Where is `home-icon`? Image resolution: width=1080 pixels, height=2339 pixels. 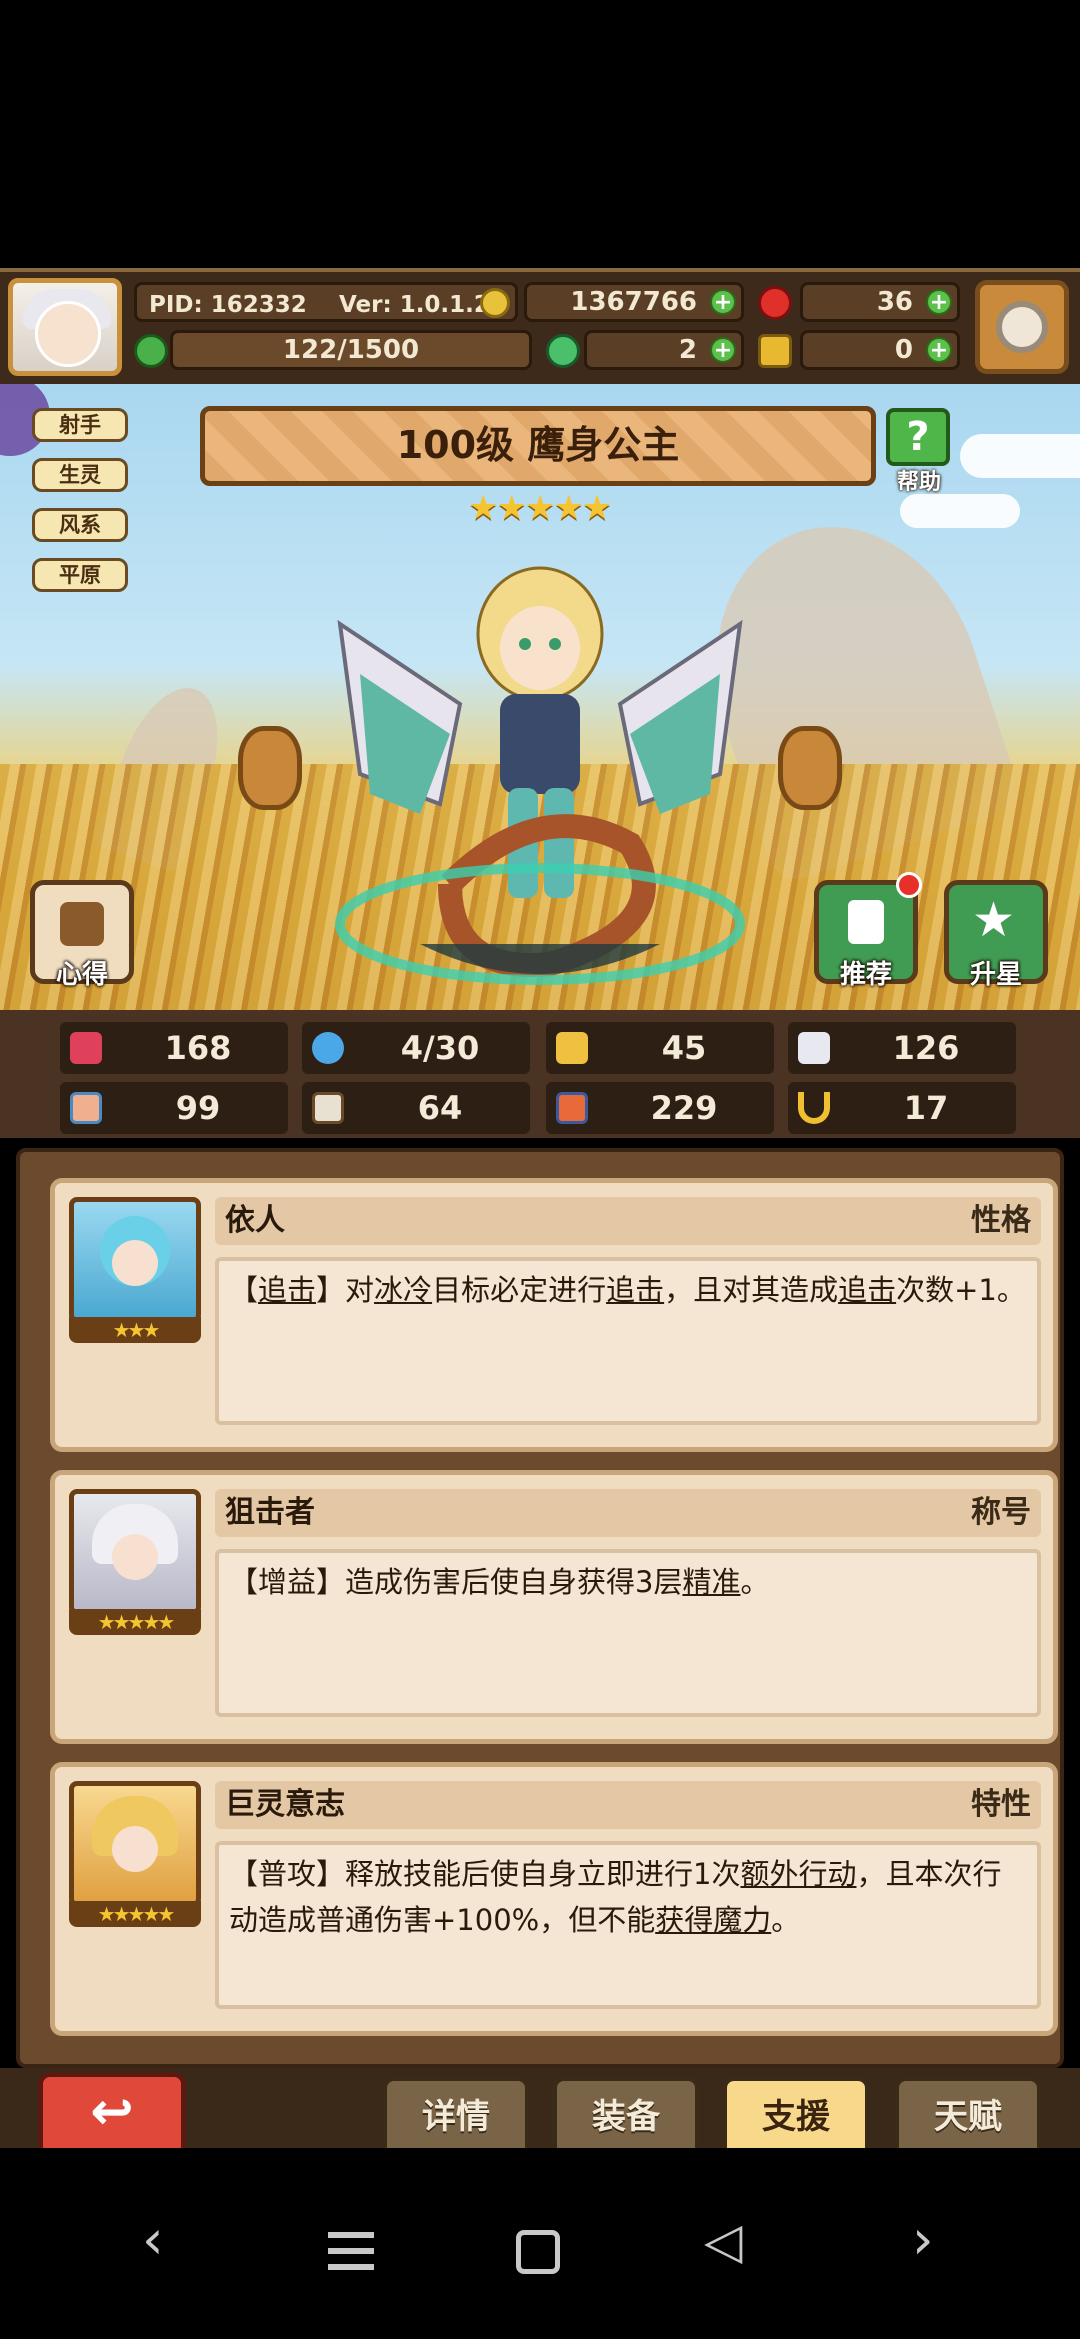
home-icon is located at coordinates (538, 2252).